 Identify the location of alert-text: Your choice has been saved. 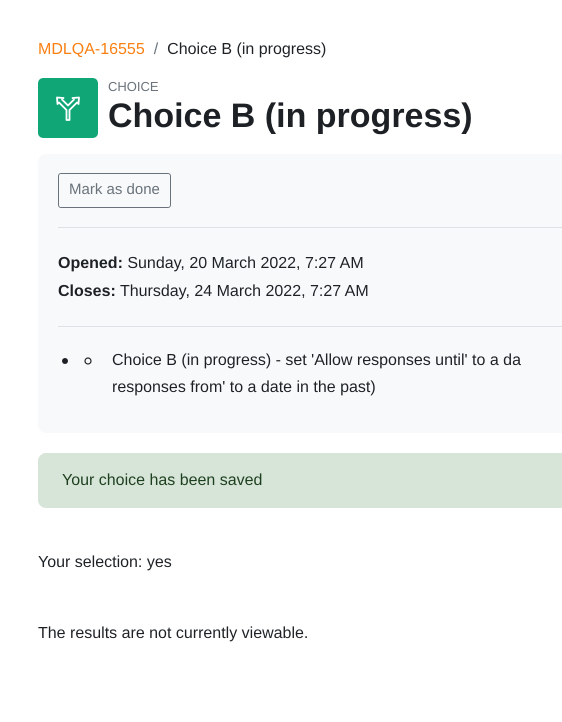
(162, 480).